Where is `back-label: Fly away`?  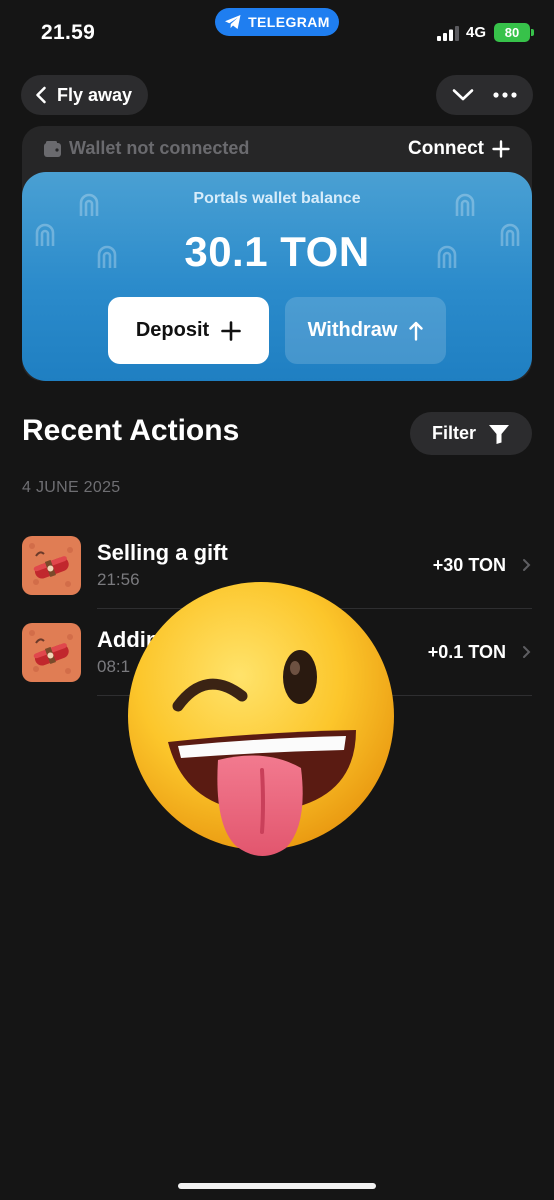
back-label: Fly away is located at coordinates (95, 94).